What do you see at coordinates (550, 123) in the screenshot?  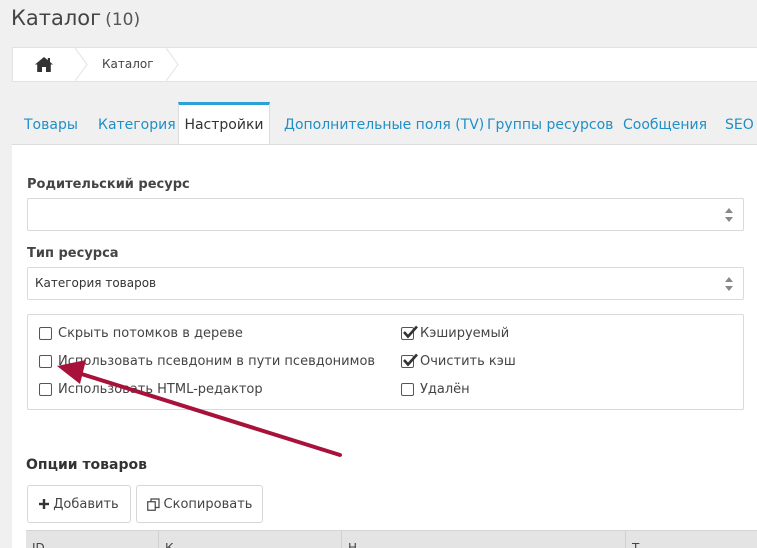 I see `tab-resource-groups: Группы ресурсов` at bounding box center [550, 123].